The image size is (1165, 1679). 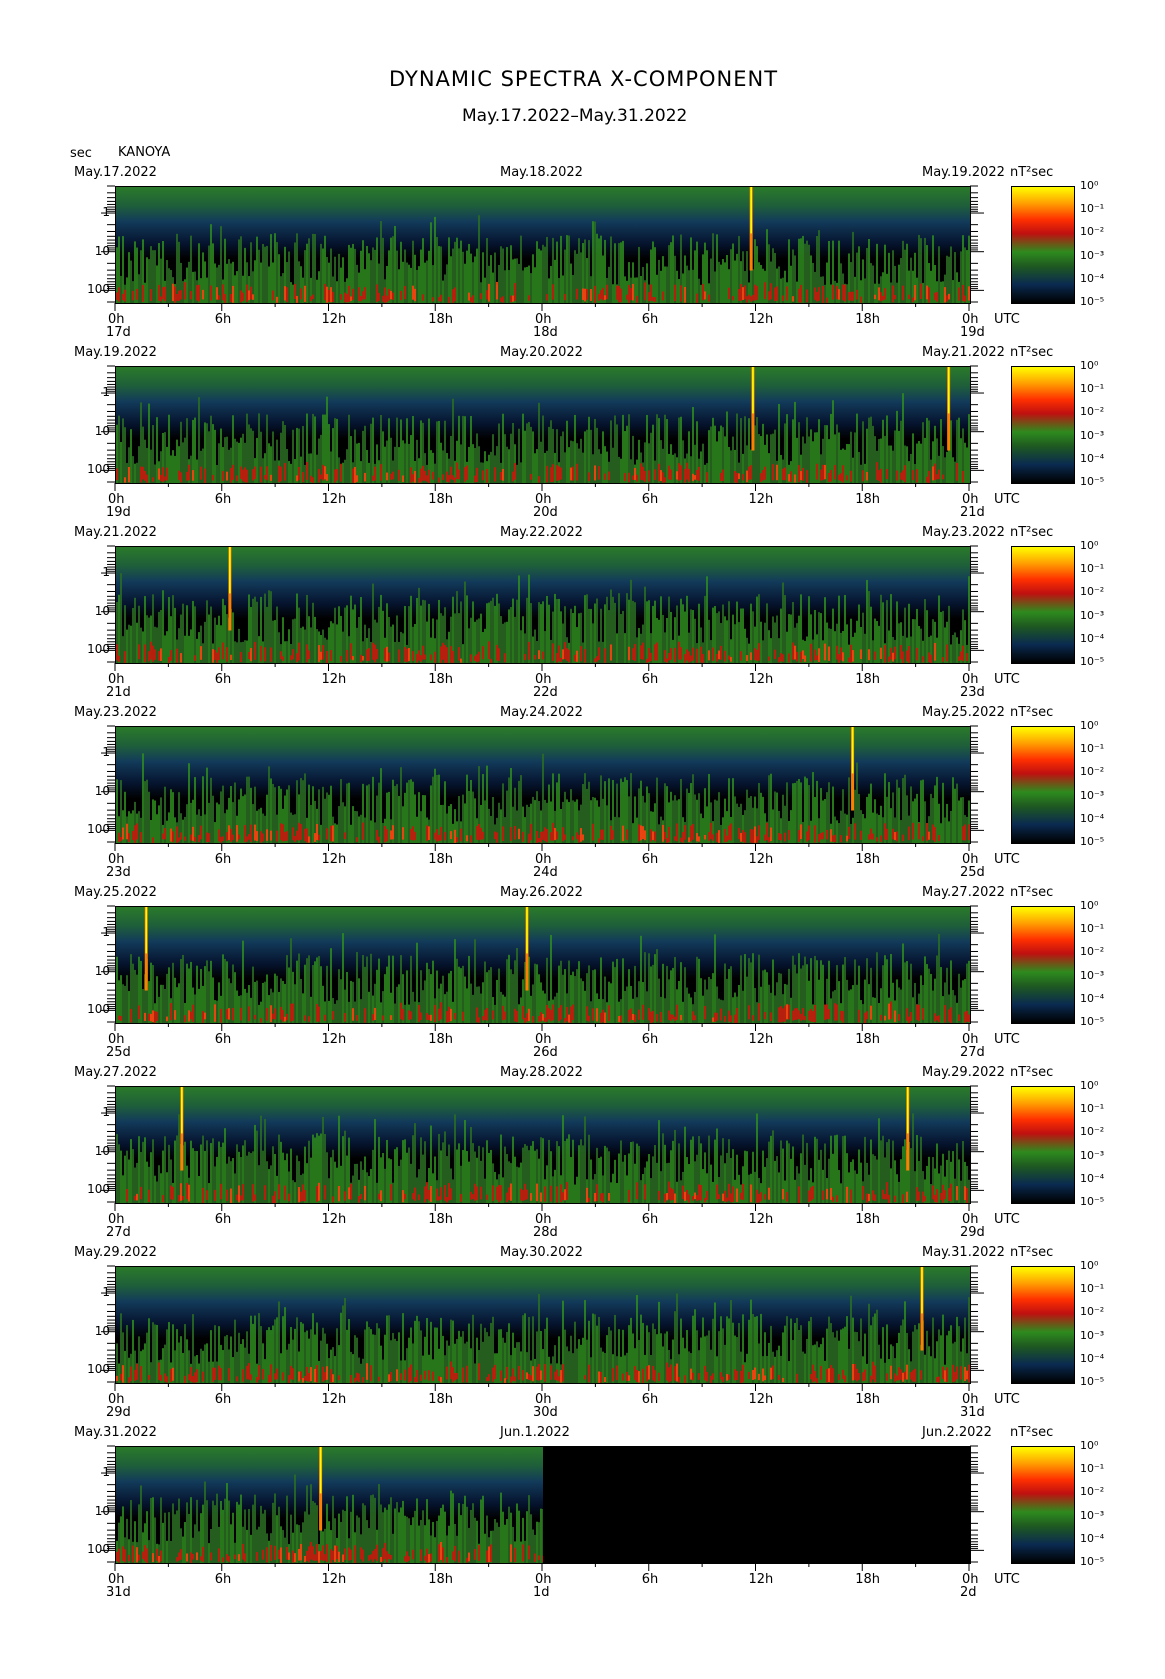 What do you see at coordinates (543, 245) in the screenshot?
I see `spectrogram-plot` at bounding box center [543, 245].